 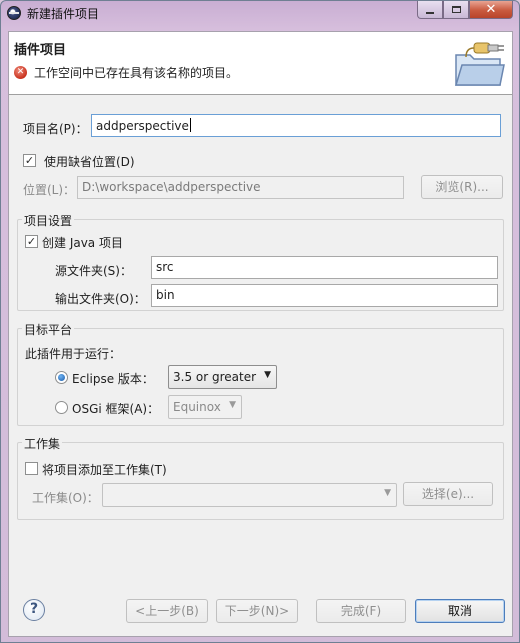 What do you see at coordinates (93, 271) in the screenshot?
I see `source-folder-label: 源文件夹(S)：` at bounding box center [93, 271].